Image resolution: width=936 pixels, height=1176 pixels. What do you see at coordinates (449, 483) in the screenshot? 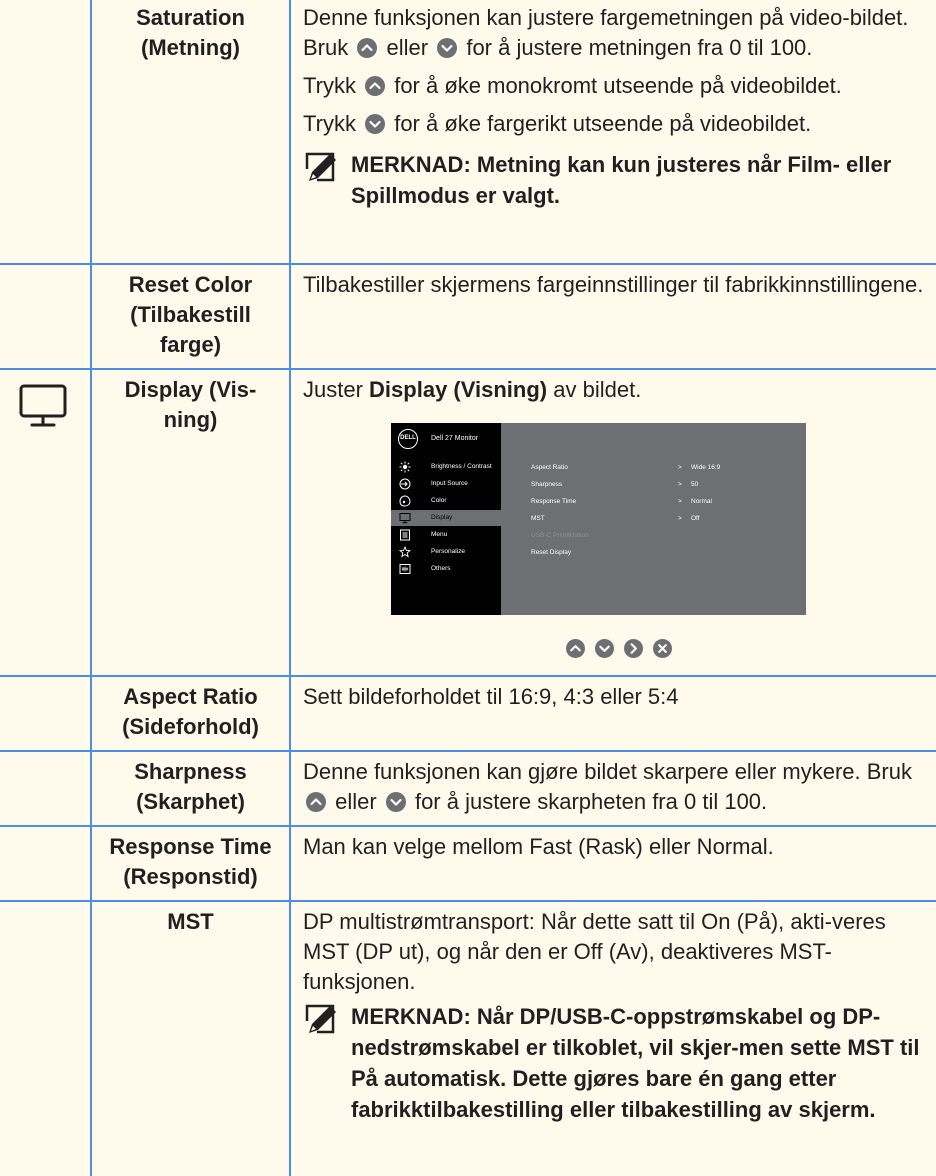
I see `osd-menu-label: Input Source` at bounding box center [449, 483].